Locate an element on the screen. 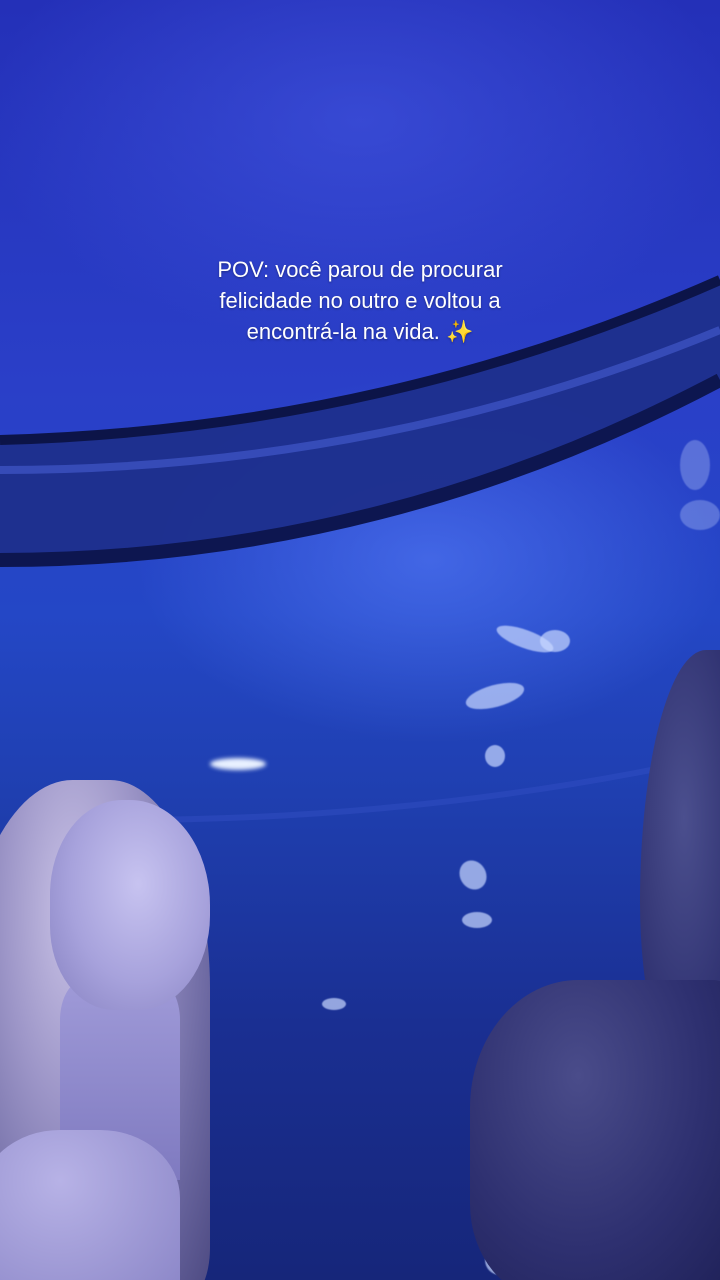 This screenshot has height=1280, width=720. woman-shoulder is located at coordinates (90, 1205).